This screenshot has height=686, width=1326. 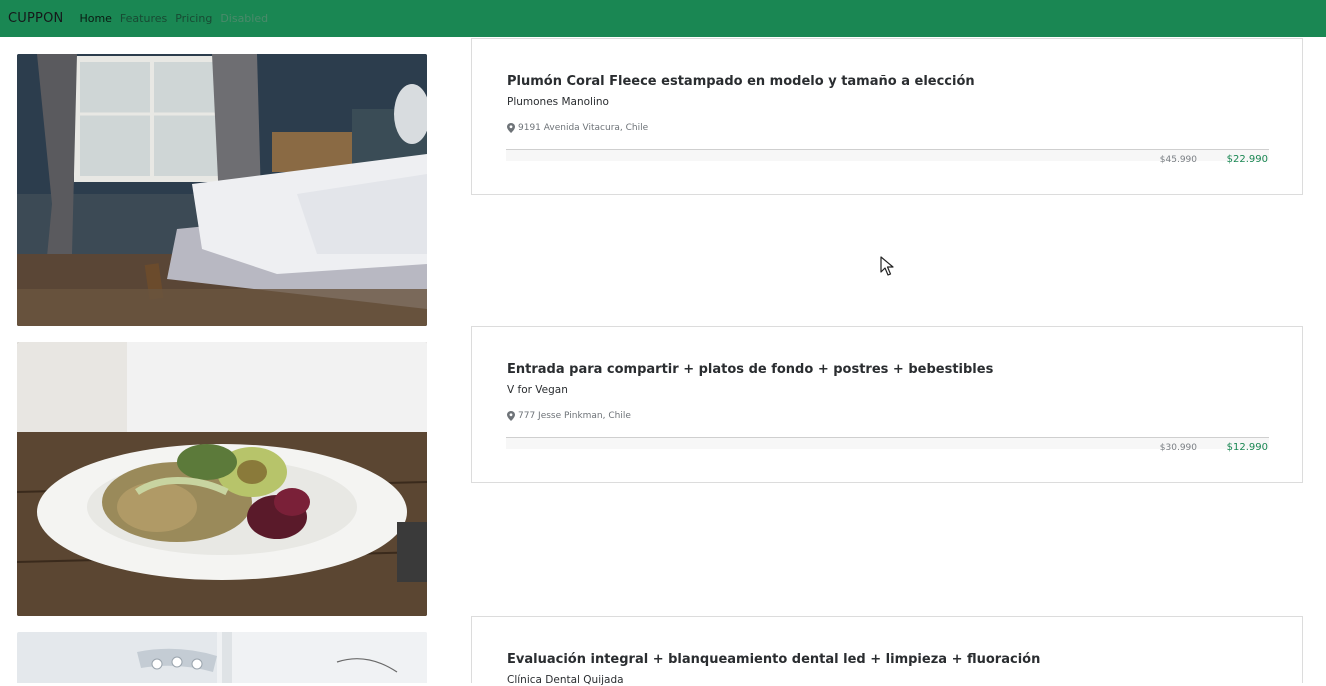 I want to click on nav-disabled: Disabled, so click(x=244, y=18).